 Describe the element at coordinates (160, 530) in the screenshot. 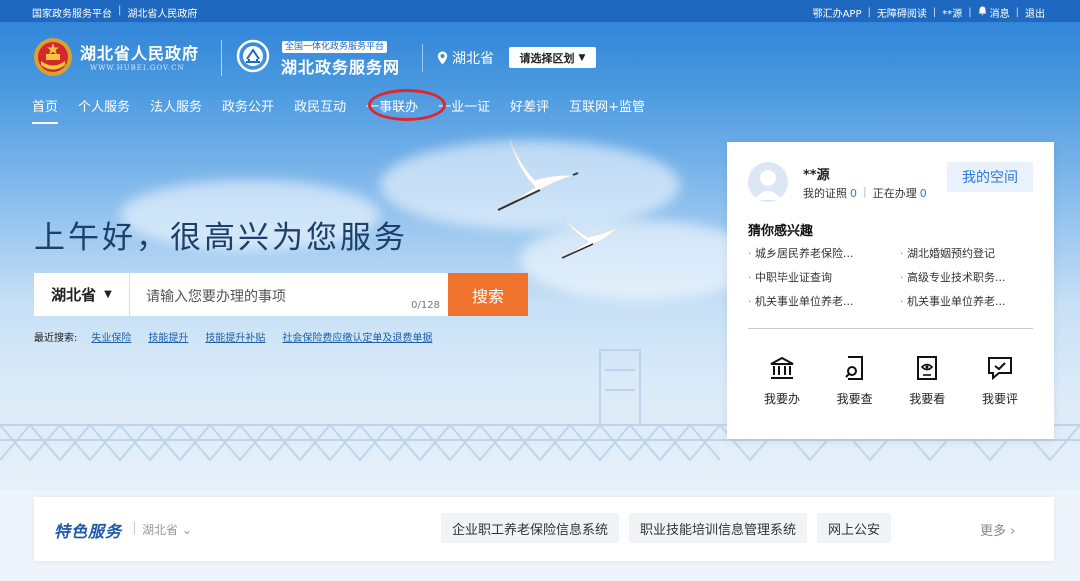

I see `special-region-label: 湖北省` at that location.